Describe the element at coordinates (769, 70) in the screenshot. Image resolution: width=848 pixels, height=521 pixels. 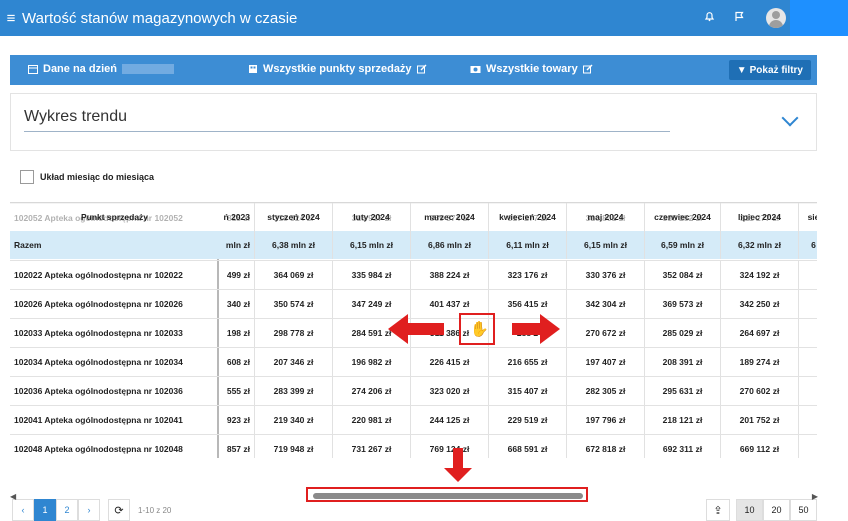
I see `show-filters-button: ▼ Pokaż filtry` at that location.